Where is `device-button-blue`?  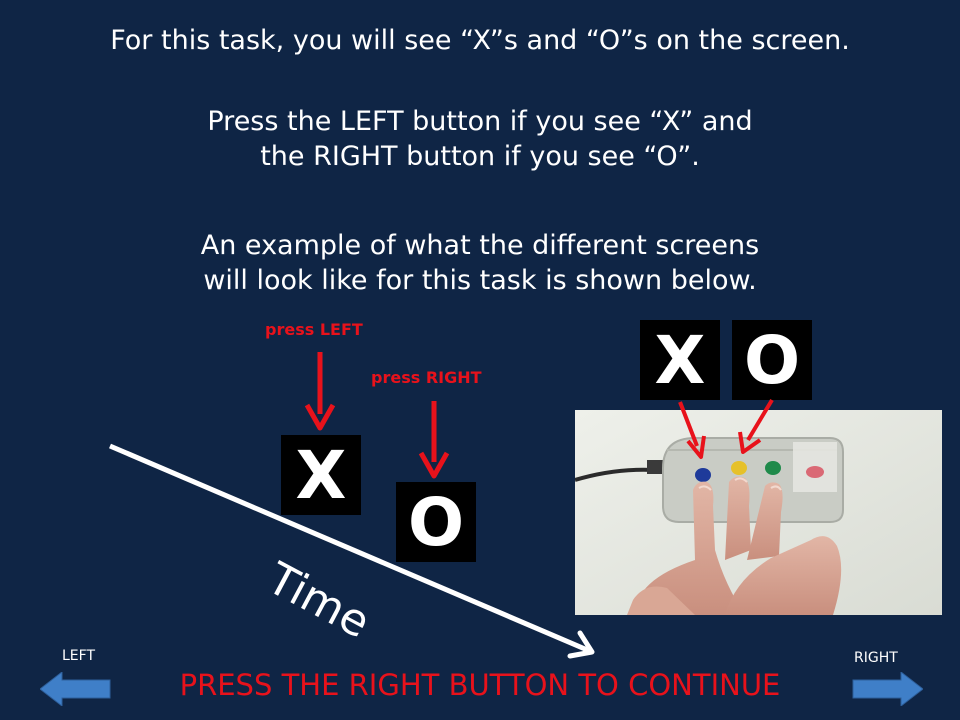
device-button-blue is located at coordinates (703, 475).